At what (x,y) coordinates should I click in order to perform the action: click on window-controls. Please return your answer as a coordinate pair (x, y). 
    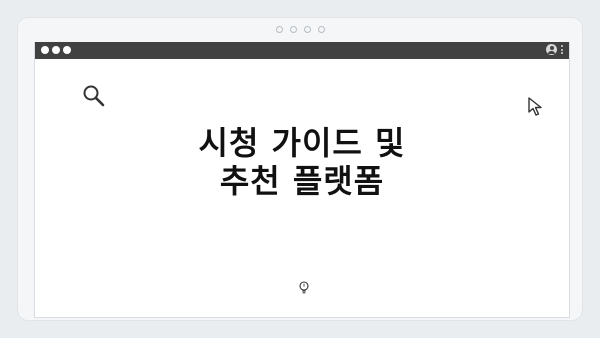
    Looking at the image, I should click on (56, 50).